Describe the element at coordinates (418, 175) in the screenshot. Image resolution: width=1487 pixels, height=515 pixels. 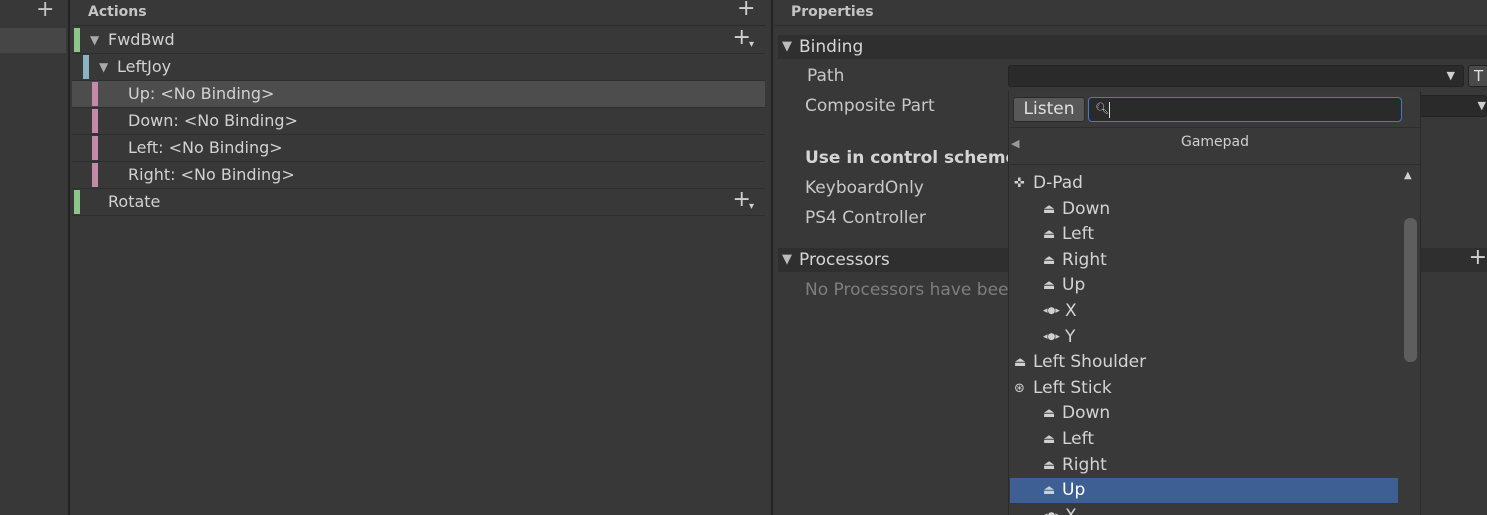
I see `action-tree-row: Right: <No Binding>` at that location.